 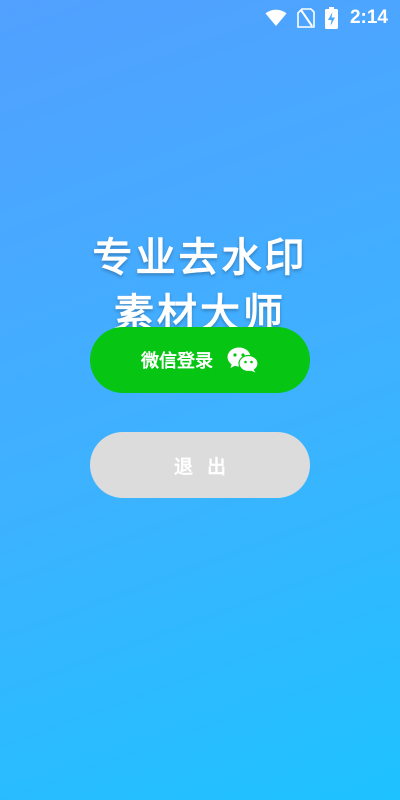 I want to click on wifi-icon, so click(x=276, y=18).